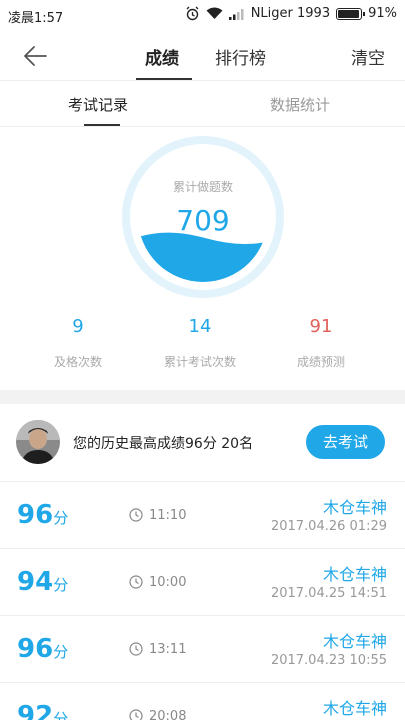  Describe the element at coordinates (35, 582) in the screenshot. I see `score-value: 94` at that location.